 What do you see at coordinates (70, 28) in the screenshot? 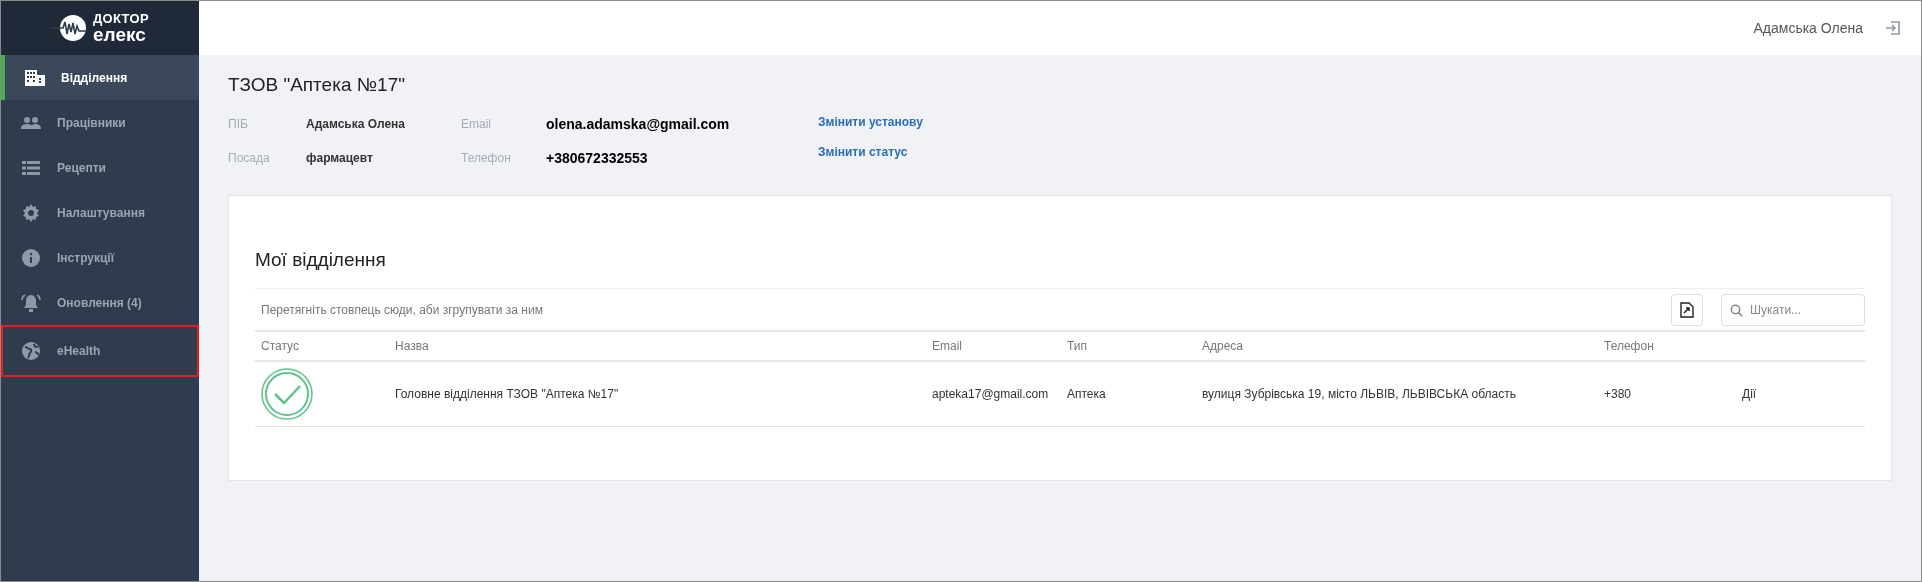
I see `logo-icon` at bounding box center [70, 28].